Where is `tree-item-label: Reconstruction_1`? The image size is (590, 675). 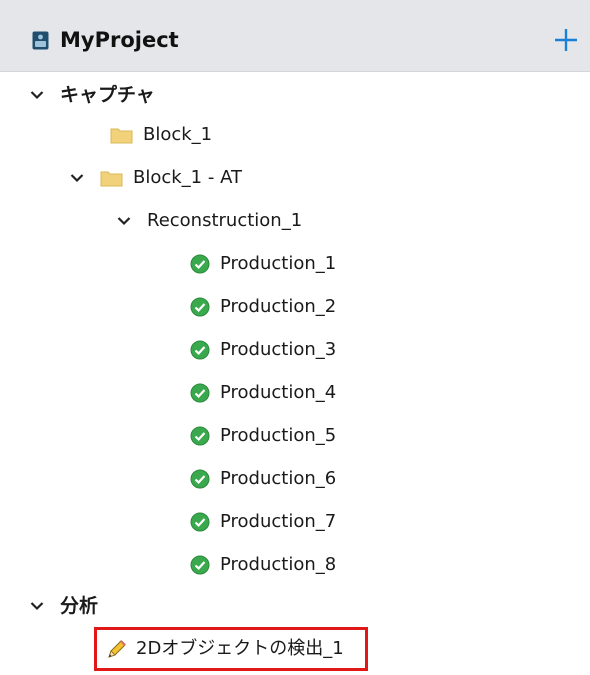 tree-item-label: Reconstruction_1 is located at coordinates (225, 220).